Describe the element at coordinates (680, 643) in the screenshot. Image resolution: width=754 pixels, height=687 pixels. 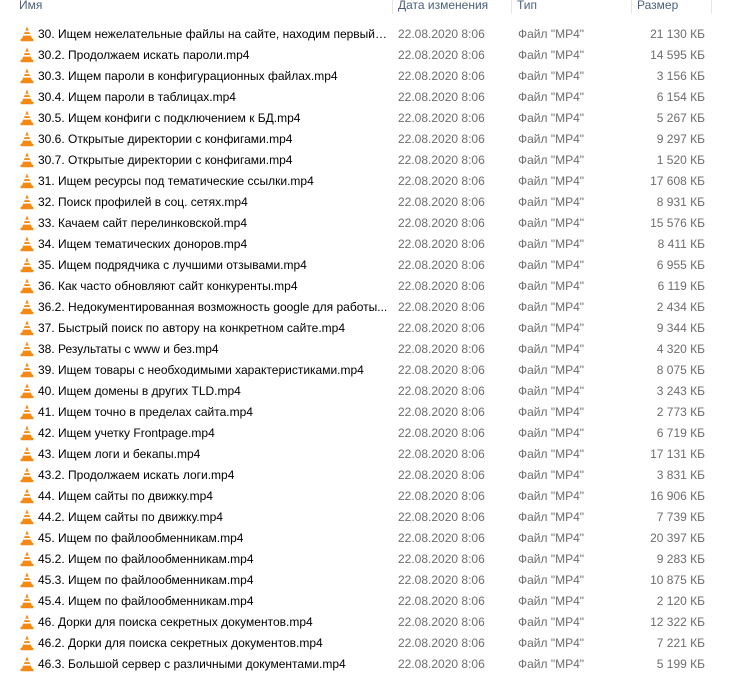
I see `file-size: 7 221 КБ` at that location.